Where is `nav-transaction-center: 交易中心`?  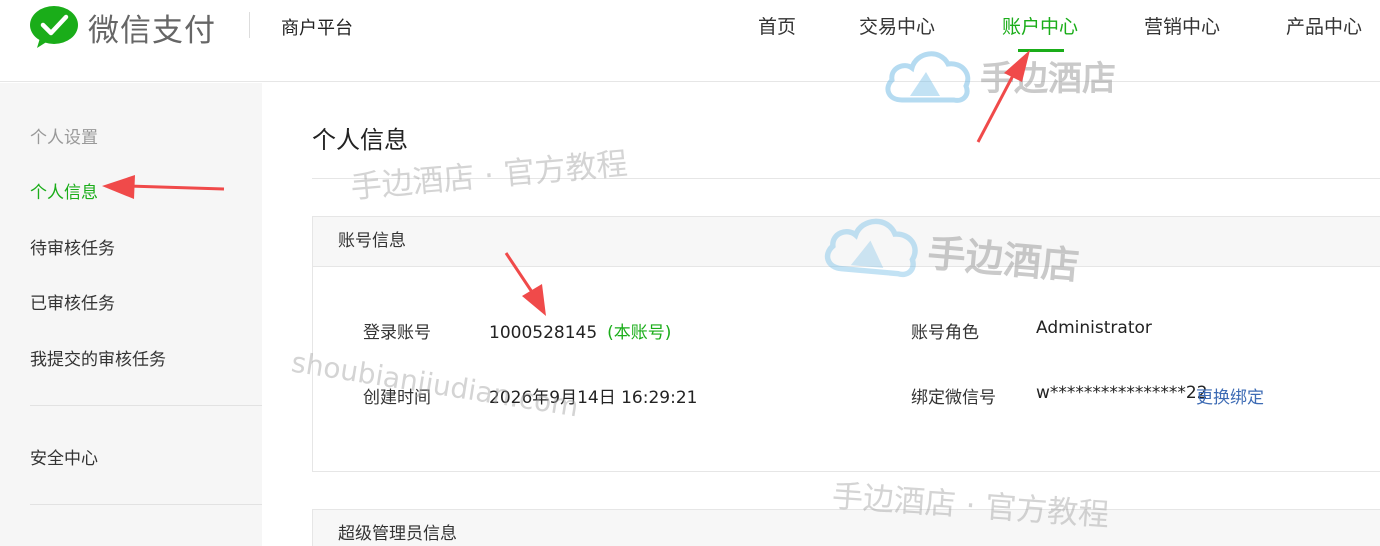
nav-transaction-center: 交易中心 is located at coordinates (897, 25).